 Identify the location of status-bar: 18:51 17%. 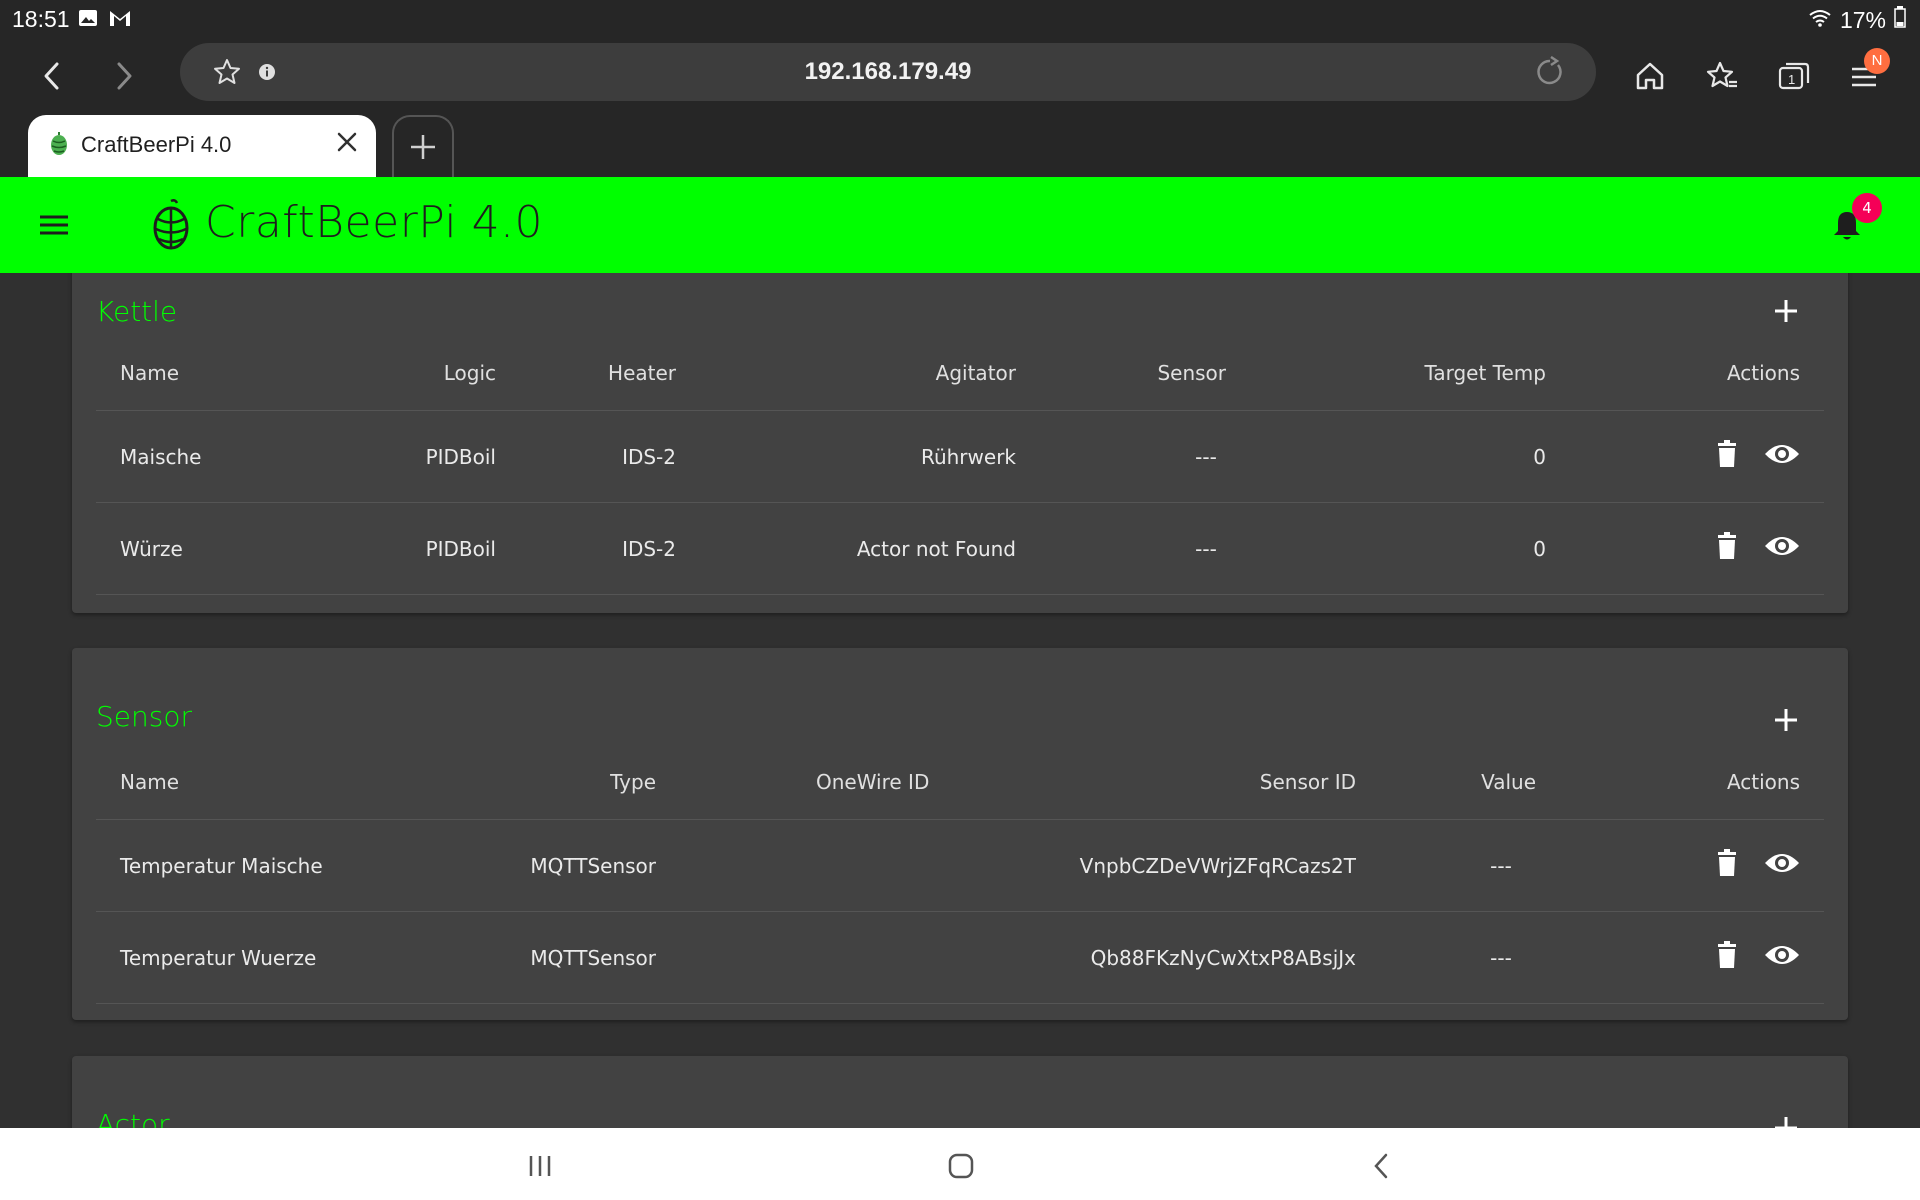
(960, 19).